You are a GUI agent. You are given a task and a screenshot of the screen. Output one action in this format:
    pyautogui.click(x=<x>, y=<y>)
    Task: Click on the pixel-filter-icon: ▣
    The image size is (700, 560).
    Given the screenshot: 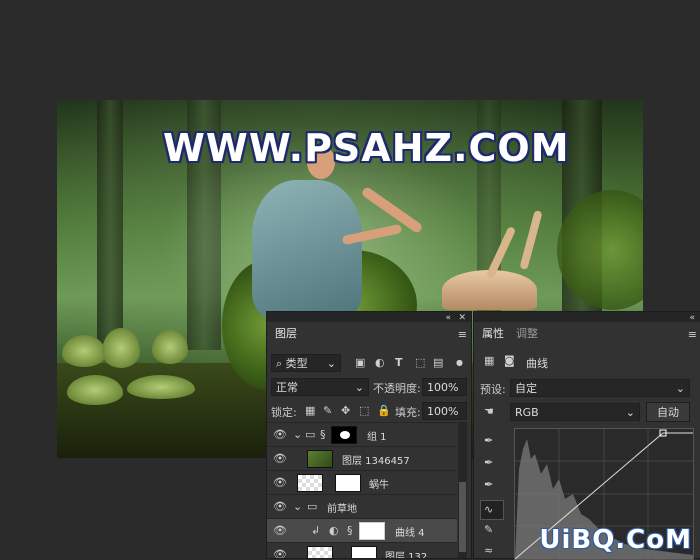 What is the action you would take?
    pyautogui.click(x=360, y=363)
    